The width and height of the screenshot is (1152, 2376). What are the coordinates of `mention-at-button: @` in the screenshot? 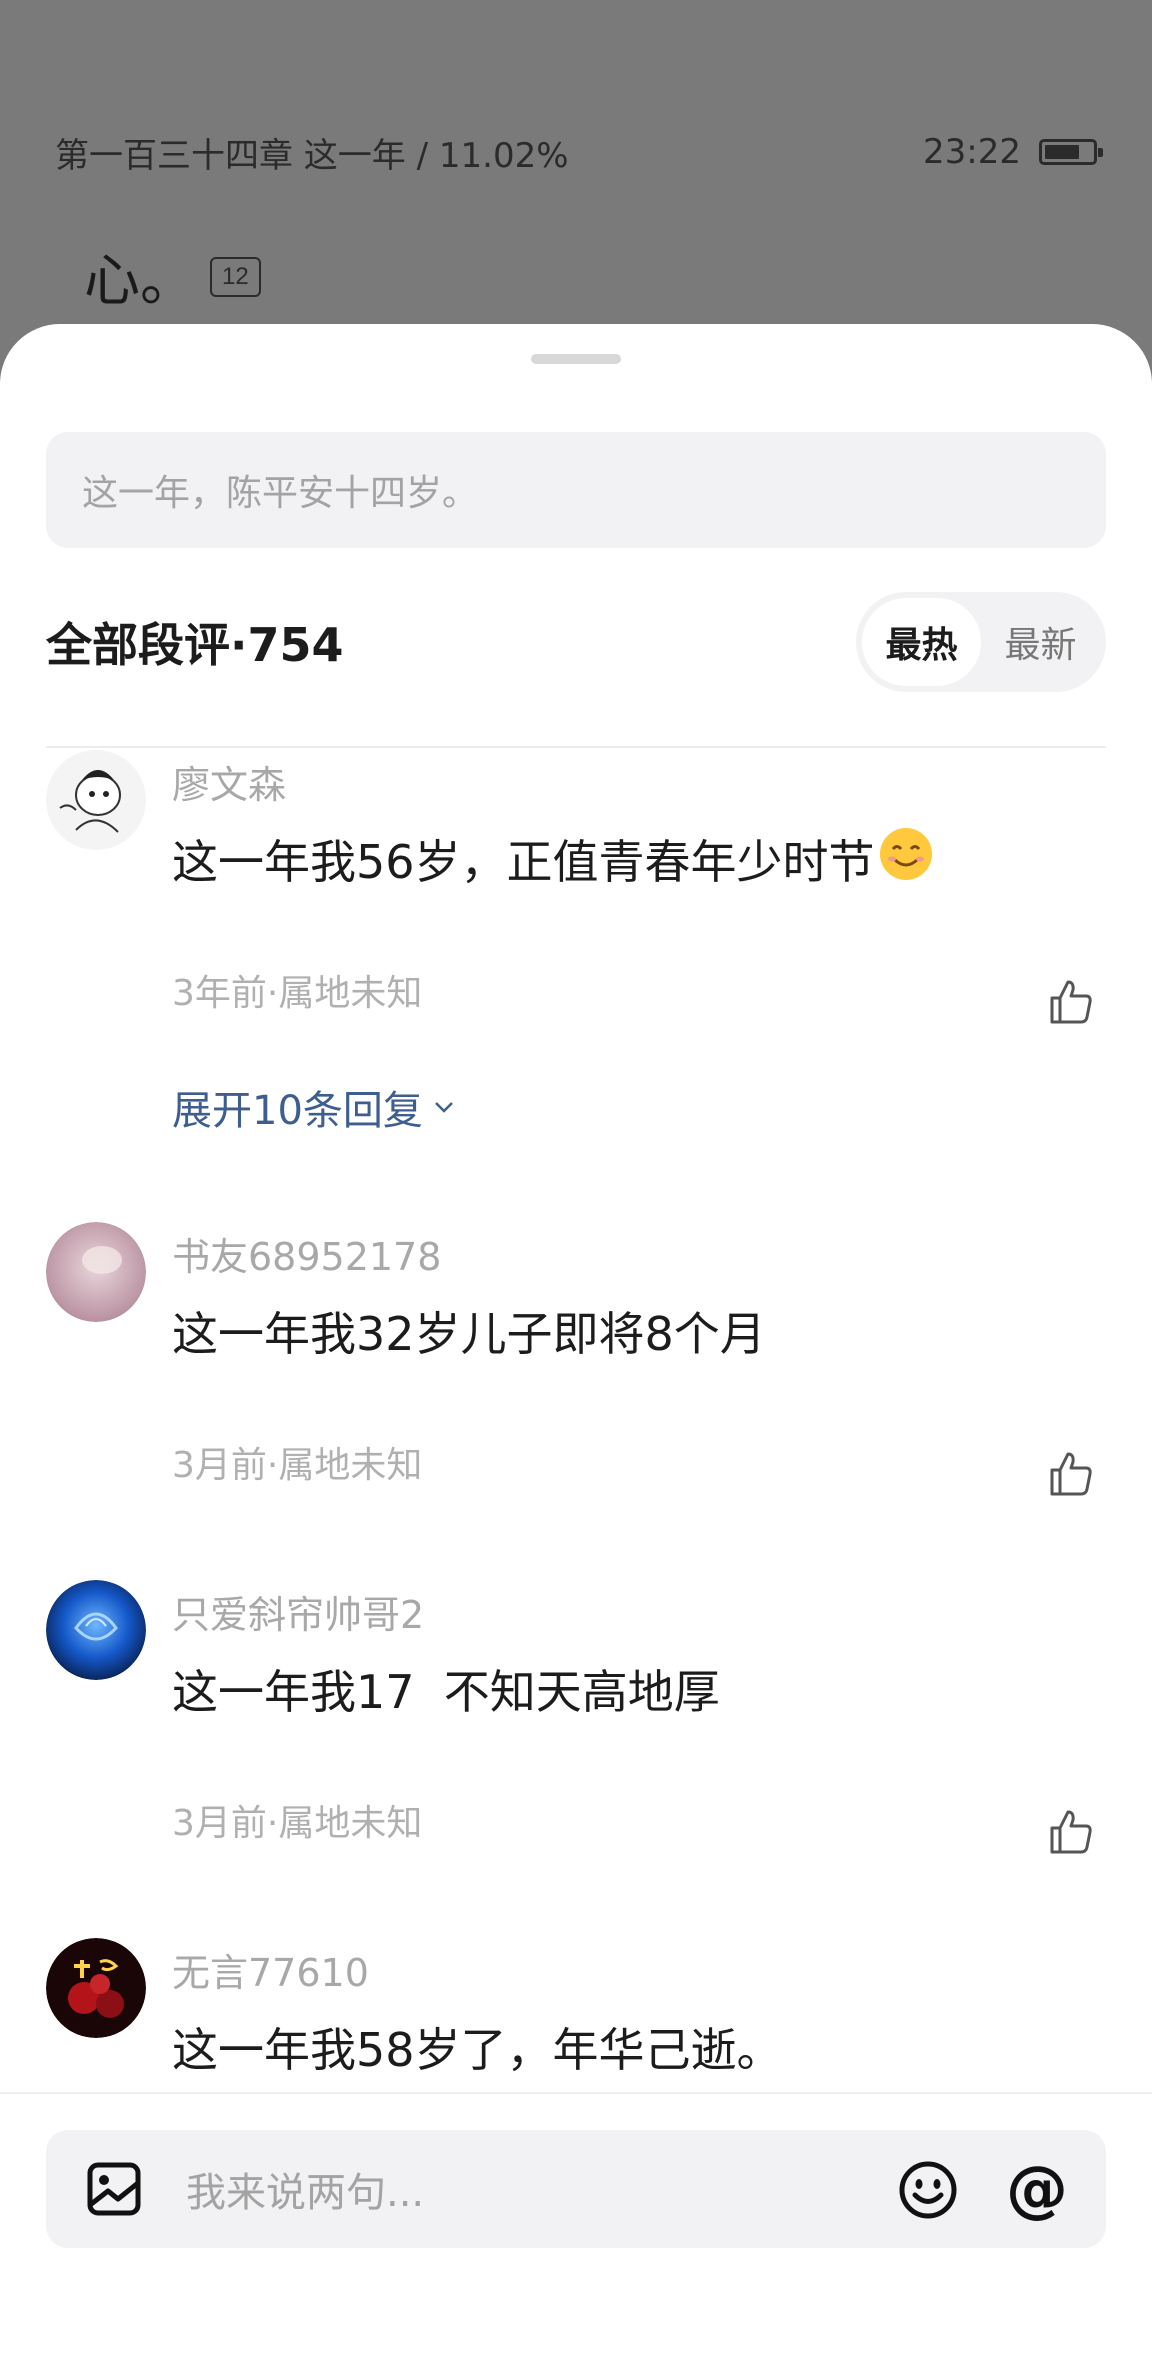 It's located at (1037, 2189).